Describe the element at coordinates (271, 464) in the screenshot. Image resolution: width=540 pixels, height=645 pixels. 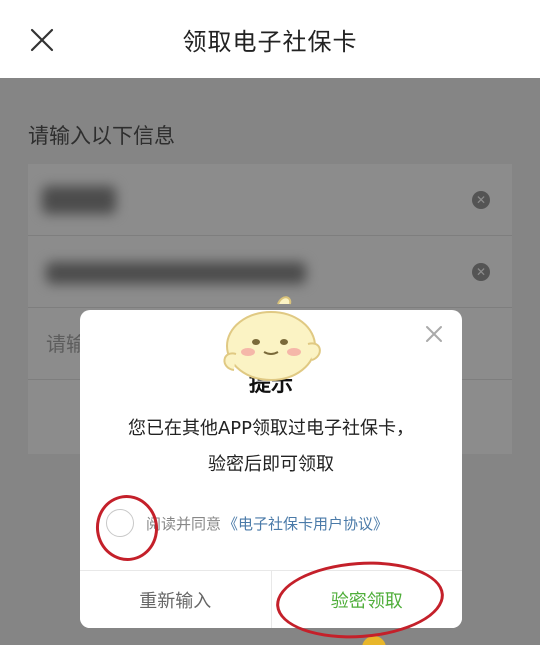
I see `dialog-message: 验密后即可领取` at that location.